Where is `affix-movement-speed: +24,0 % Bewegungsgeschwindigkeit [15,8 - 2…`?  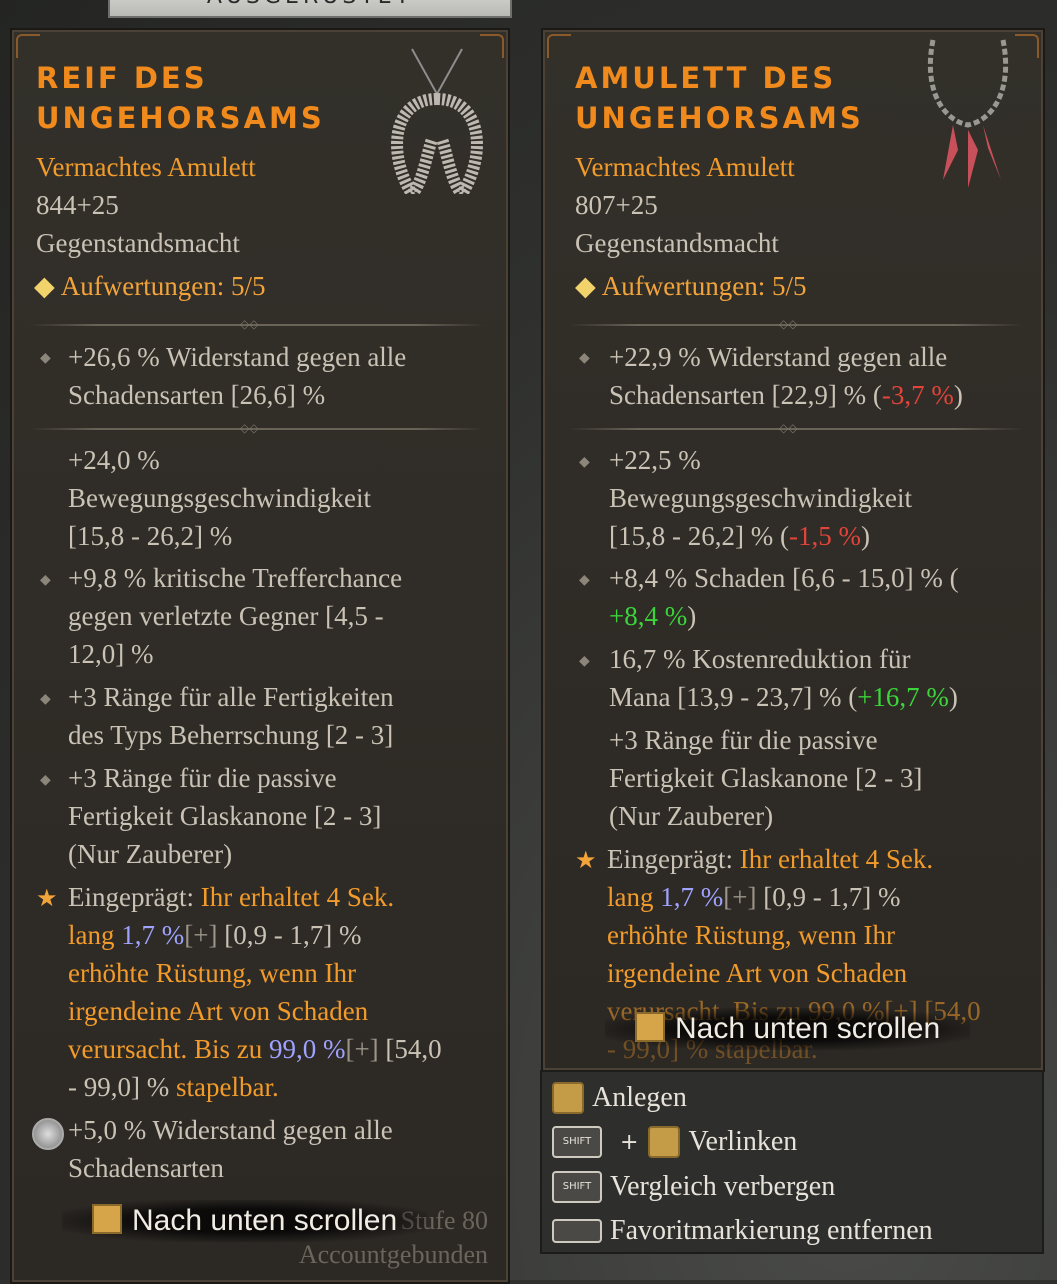 affix-movement-speed: +24,0 % Bewegungsgeschwindigkeit [15,8 - 2… is located at coordinates (219, 498).